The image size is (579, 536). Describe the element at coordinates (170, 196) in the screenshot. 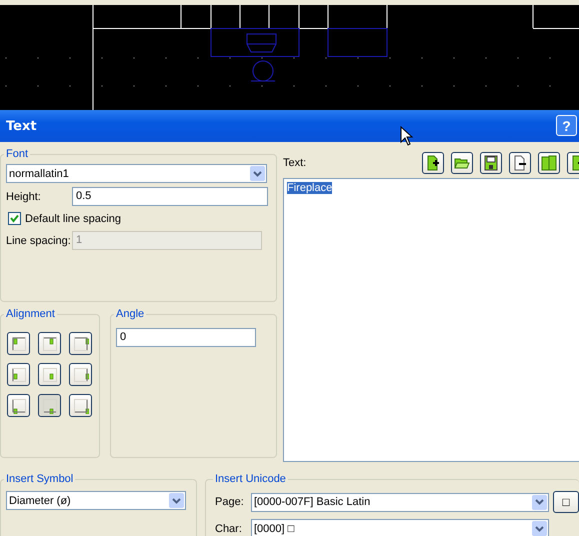

I see `height-field: 0.5` at that location.